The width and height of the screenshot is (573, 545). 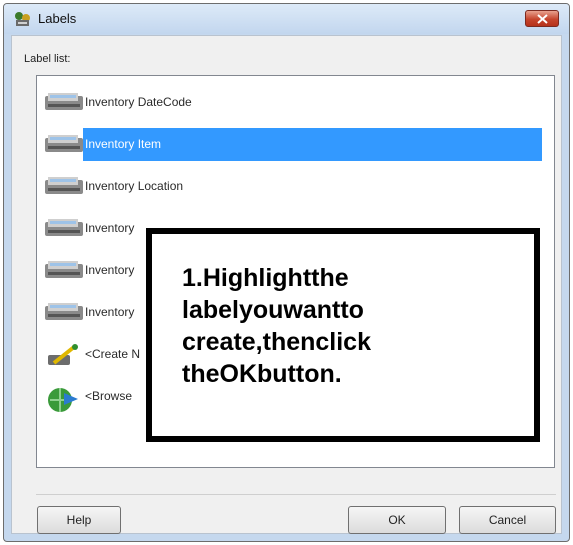 What do you see at coordinates (286, 19) in the screenshot?
I see `title-bar: Labels` at bounding box center [286, 19].